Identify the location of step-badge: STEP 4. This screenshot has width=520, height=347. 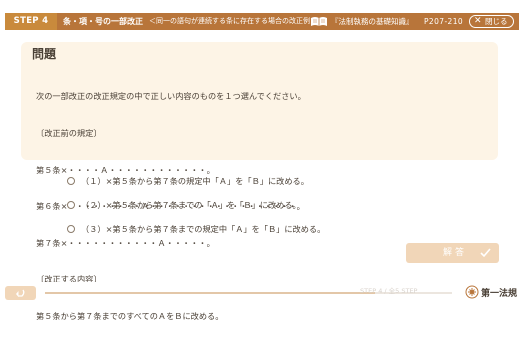
(31, 21).